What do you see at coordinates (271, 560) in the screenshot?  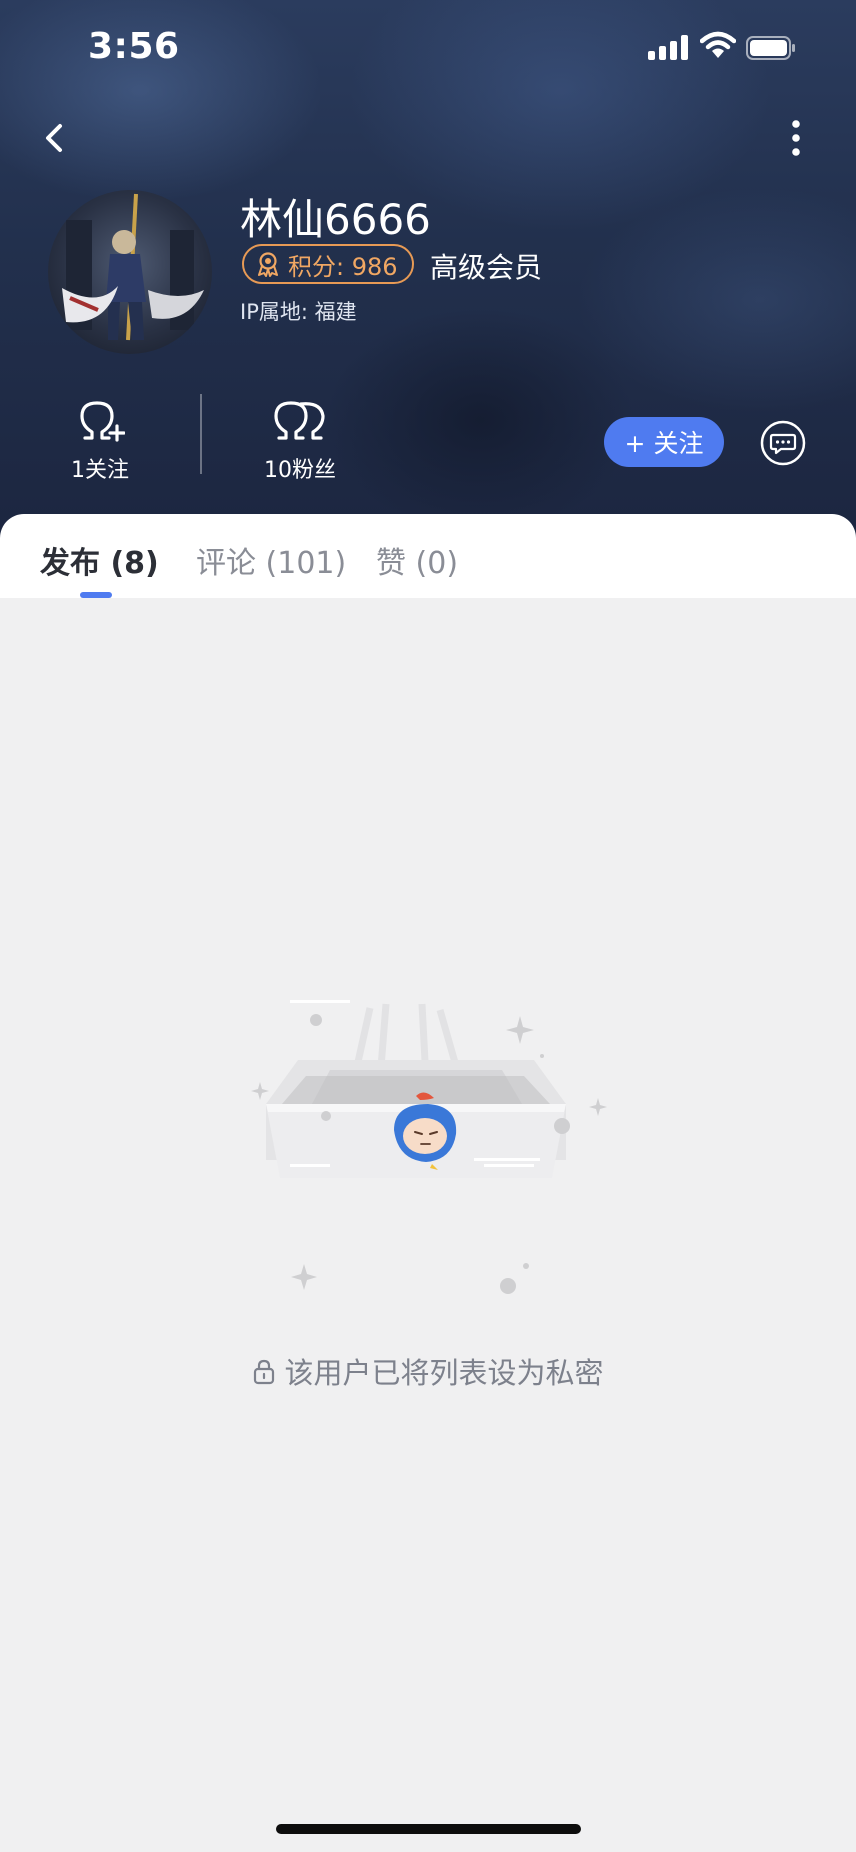 I see `tab-comments: 评论 (101)` at bounding box center [271, 560].